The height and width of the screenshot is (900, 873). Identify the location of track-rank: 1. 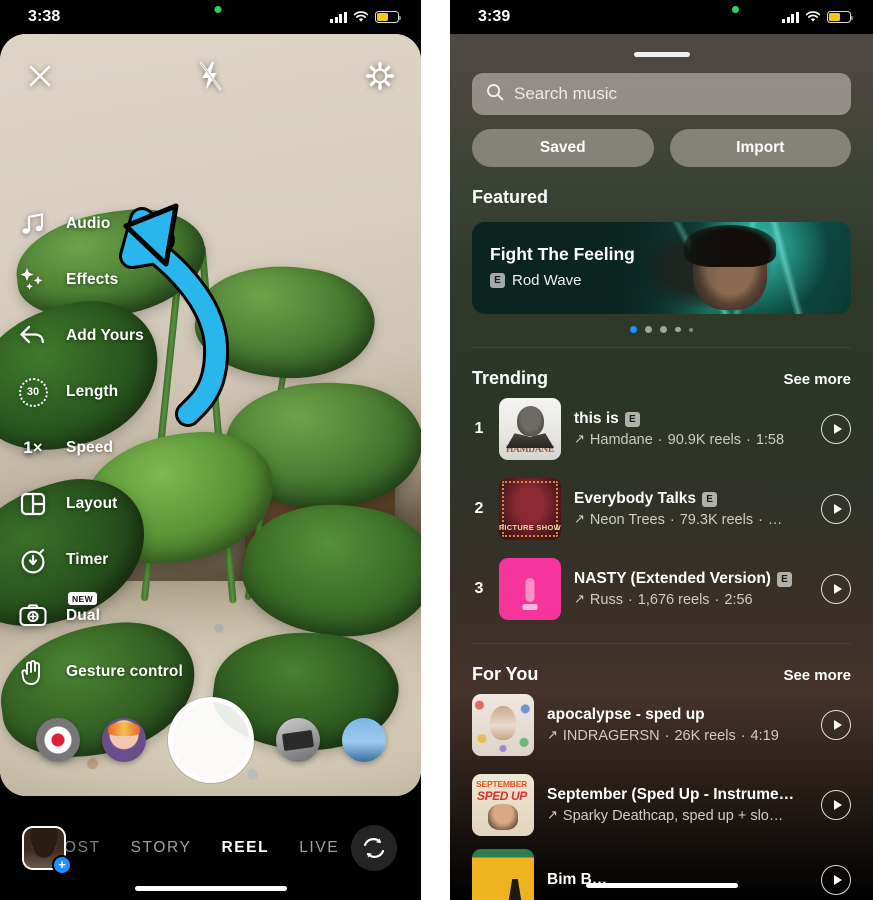
(479, 428).